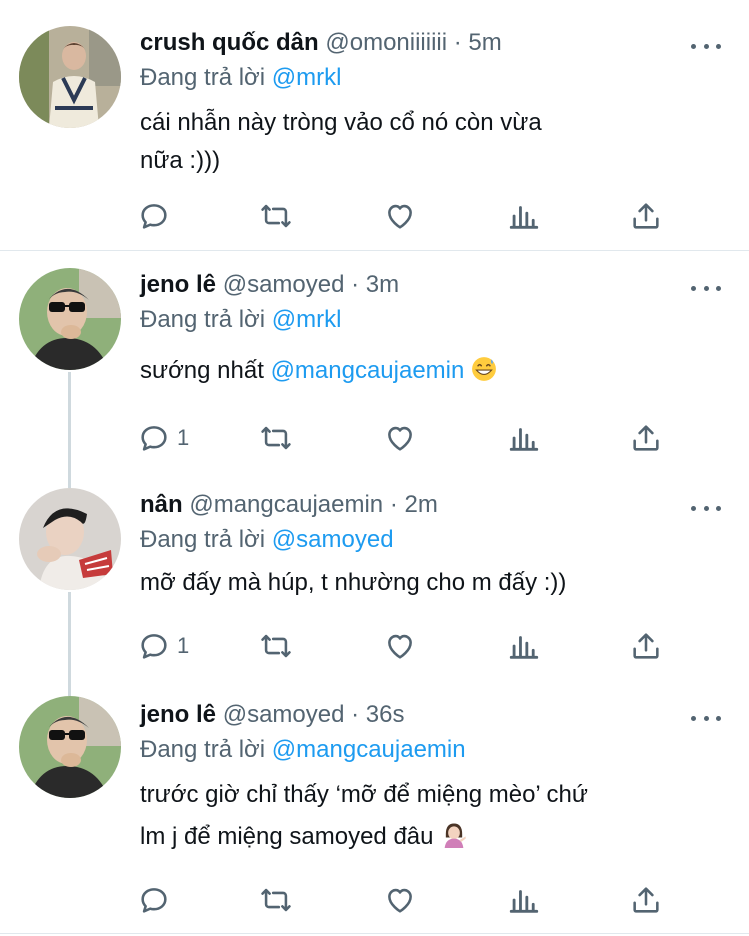  Describe the element at coordinates (455, 835) in the screenshot. I see `person-tipping-hand-emoji-icon` at that location.